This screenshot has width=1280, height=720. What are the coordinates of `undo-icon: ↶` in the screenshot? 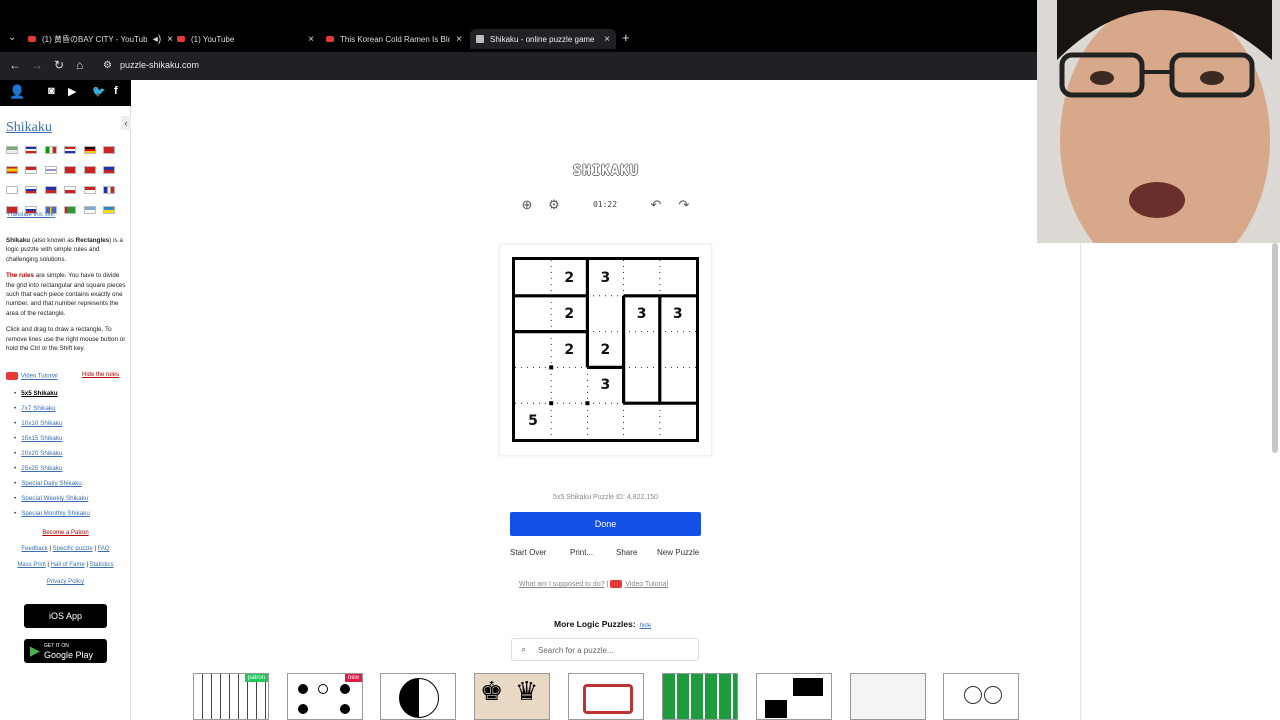 It's located at (656, 205).